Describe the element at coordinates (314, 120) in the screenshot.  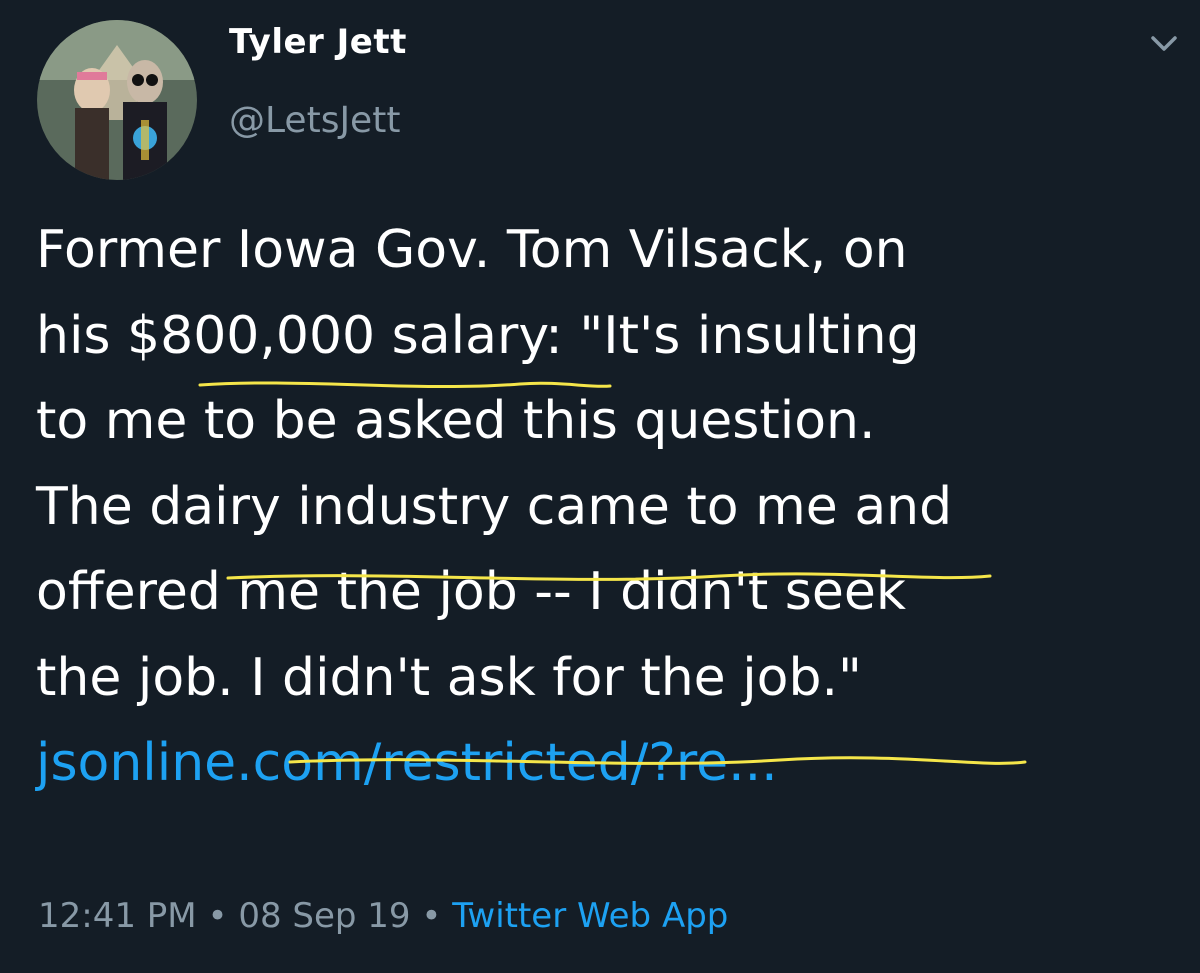
I see `user-handle: @LetsJett` at that location.